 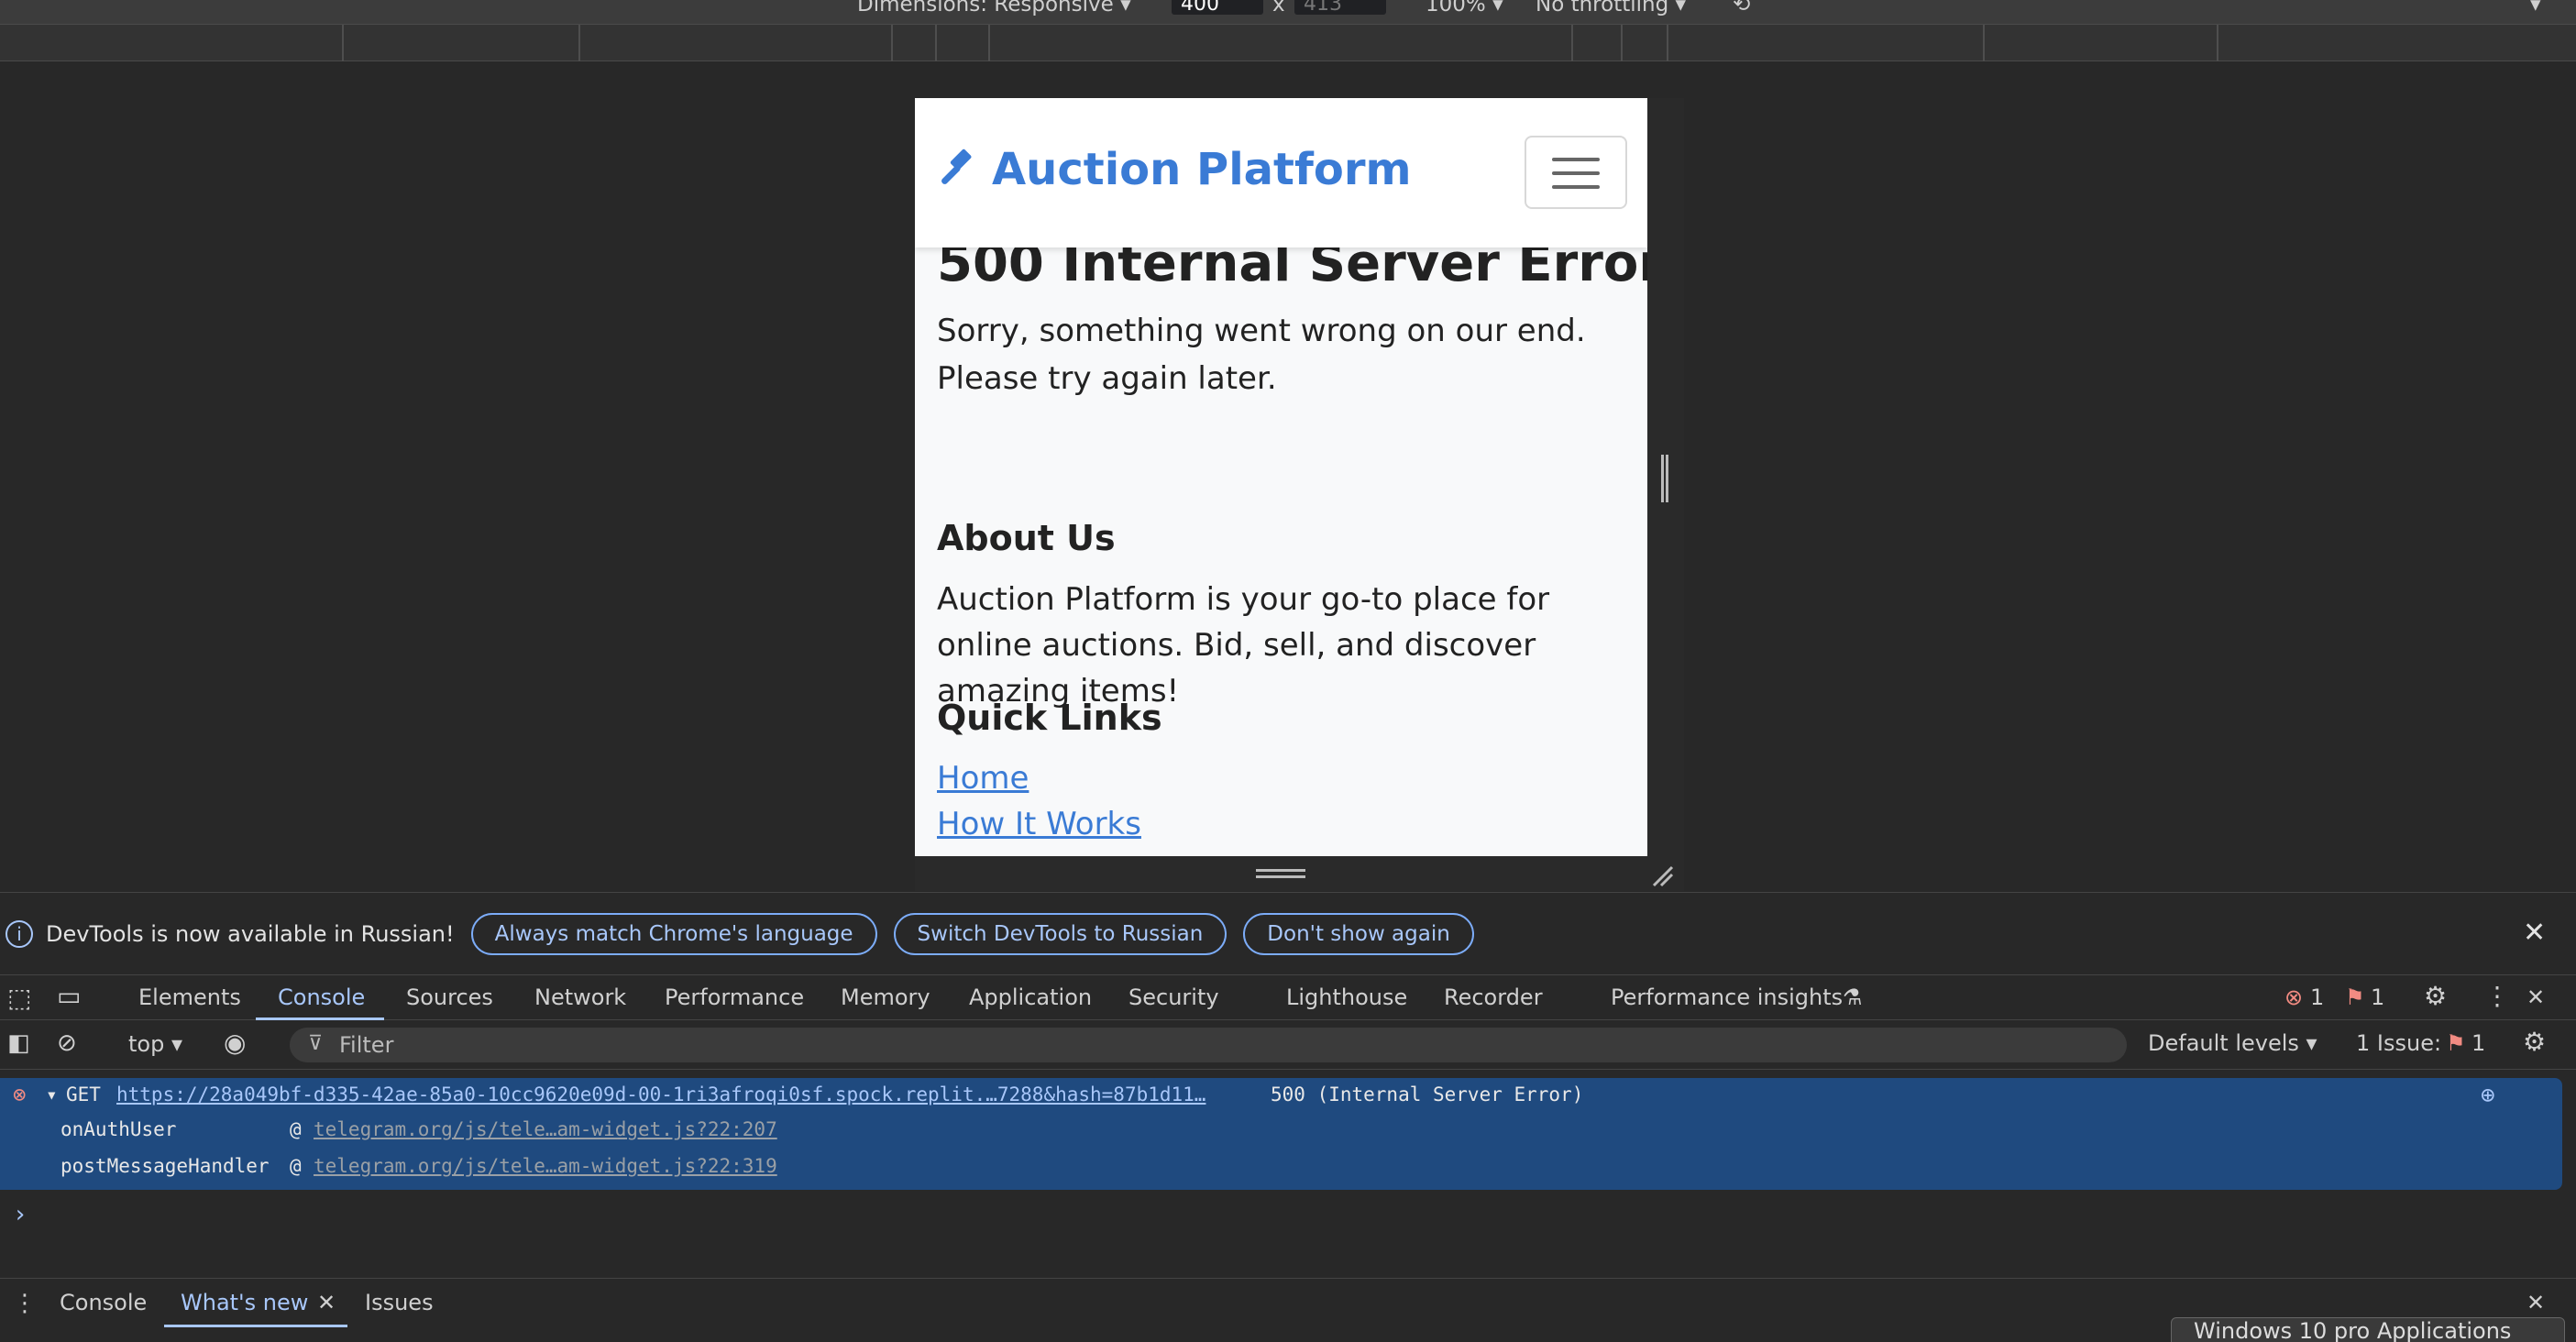 What do you see at coordinates (2535, 8) in the screenshot?
I see `more-options-icon: ▾` at bounding box center [2535, 8].